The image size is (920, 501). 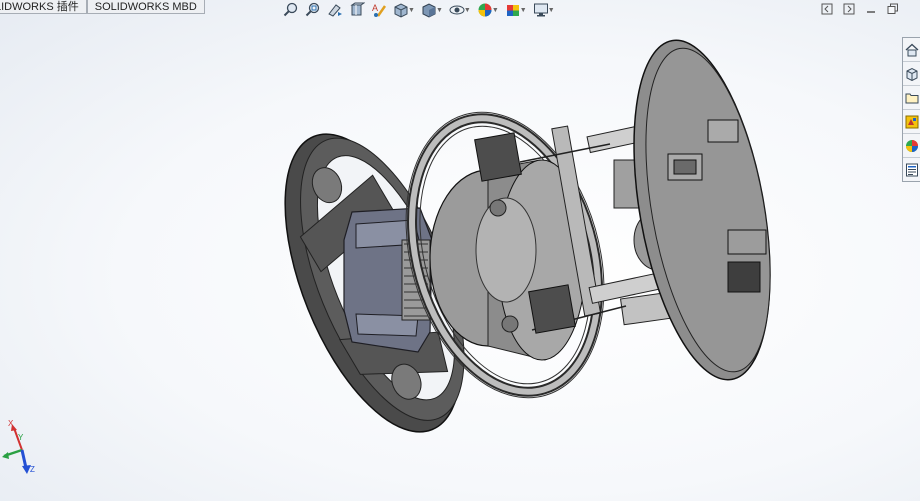 What do you see at coordinates (911, 74) in the screenshot?
I see `design-library-icon` at bounding box center [911, 74].